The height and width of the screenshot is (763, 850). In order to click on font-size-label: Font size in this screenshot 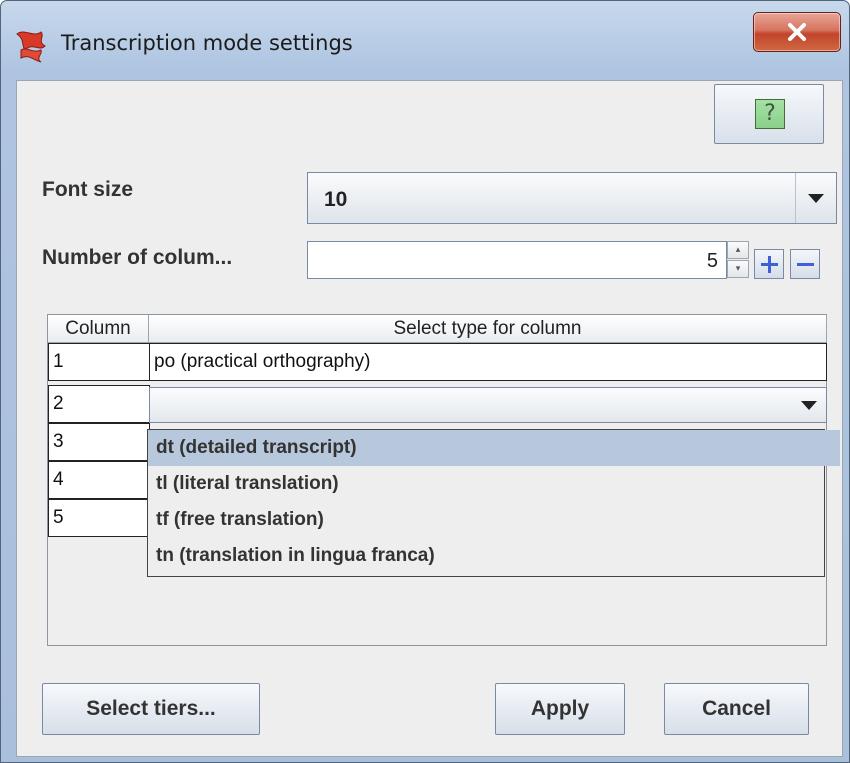, I will do `click(88, 189)`.